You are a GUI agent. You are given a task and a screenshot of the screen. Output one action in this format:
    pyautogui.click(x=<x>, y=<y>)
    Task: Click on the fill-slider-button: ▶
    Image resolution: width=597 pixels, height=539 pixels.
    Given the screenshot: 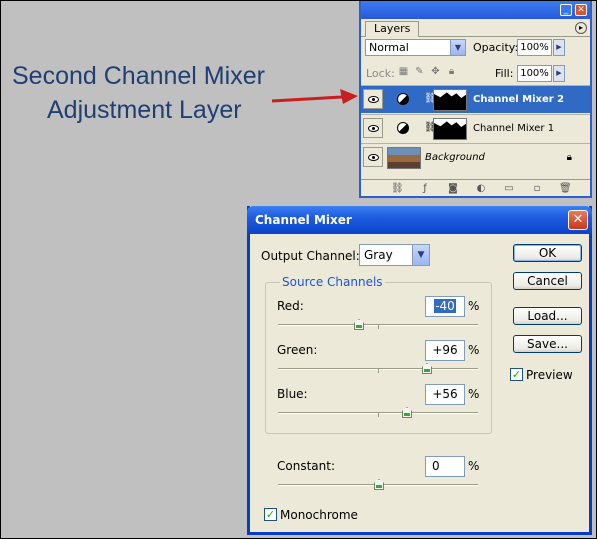 What is the action you would take?
    pyautogui.click(x=559, y=73)
    